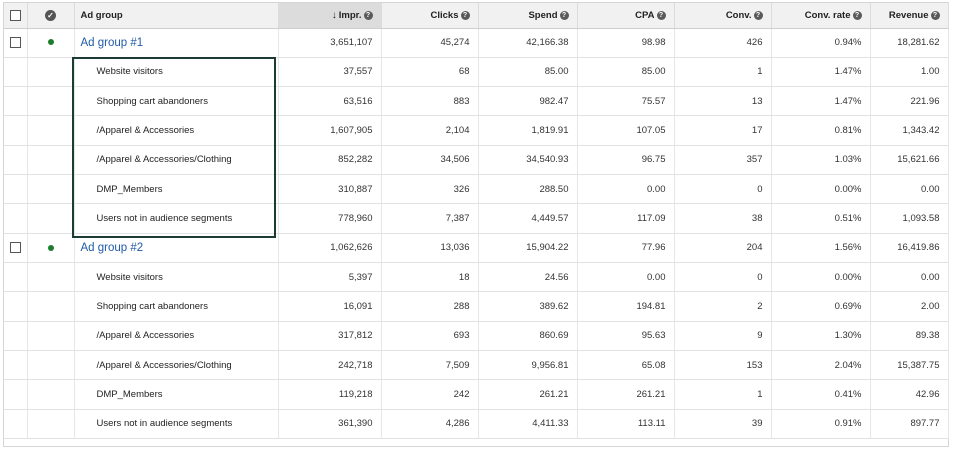 This screenshot has height=451, width=954. What do you see at coordinates (330, 16) in the screenshot?
I see `col-header-impr: ↓ Impr.?` at bounding box center [330, 16].